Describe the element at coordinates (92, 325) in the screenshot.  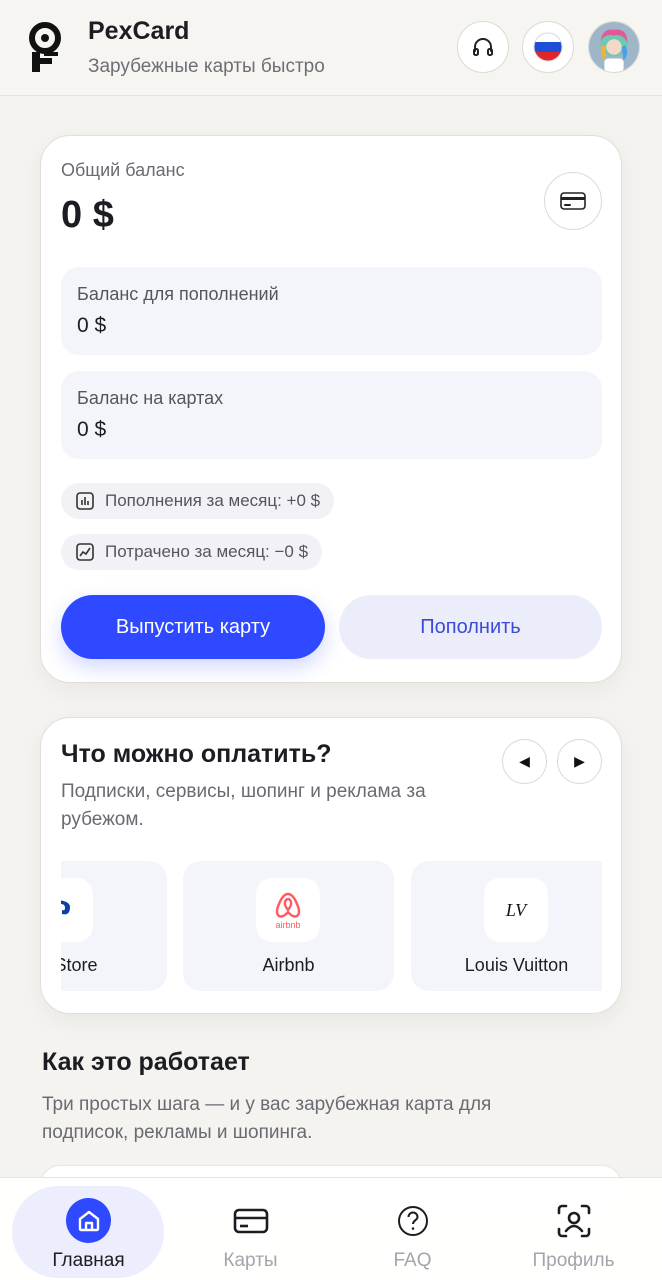
I see `topup-balance-value: 0 $` at that location.